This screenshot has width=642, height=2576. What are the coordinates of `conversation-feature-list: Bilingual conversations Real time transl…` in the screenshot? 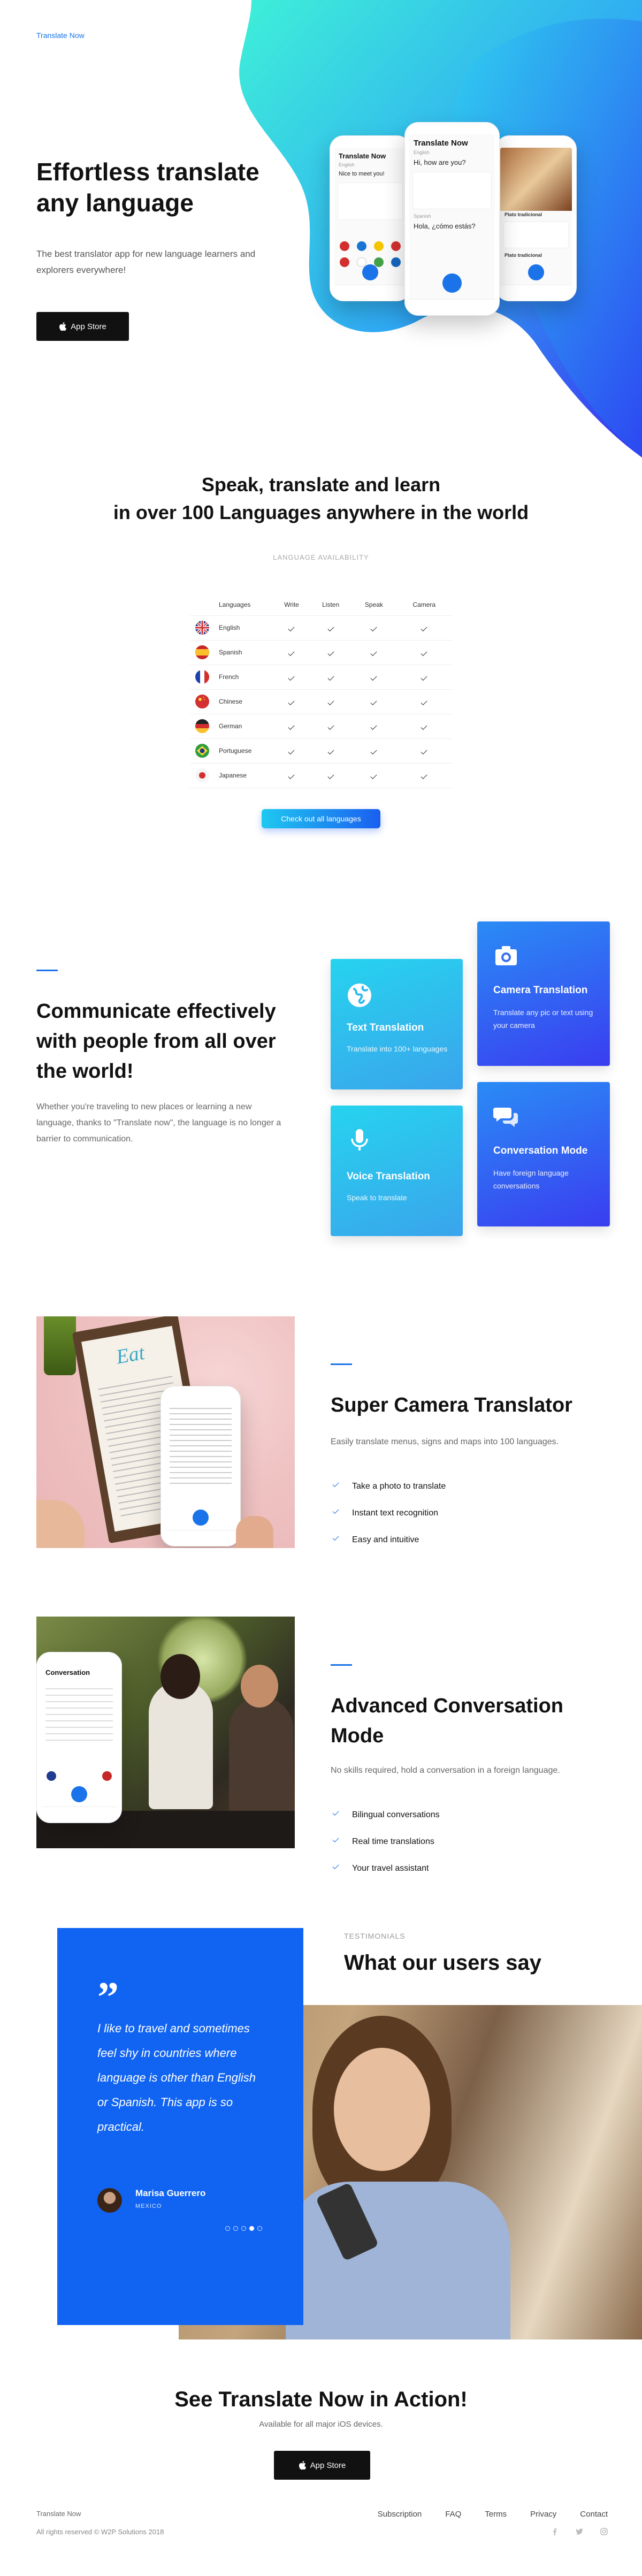 It's located at (385, 1849).